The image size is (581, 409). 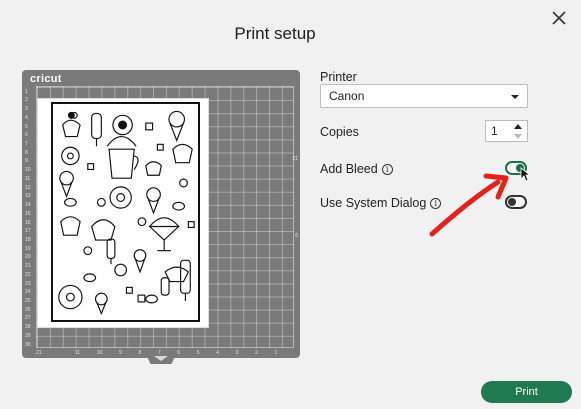 What do you see at coordinates (28, 213) in the screenshot?
I see `ruler-tick-label: 15` at bounding box center [28, 213].